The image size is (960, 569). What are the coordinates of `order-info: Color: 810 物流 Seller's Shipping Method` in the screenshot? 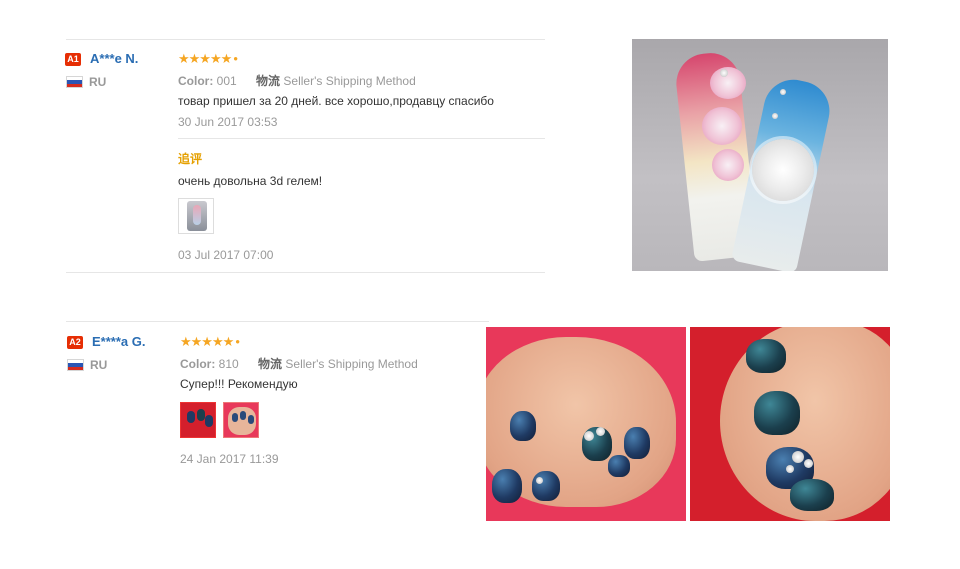 It's located at (299, 363).